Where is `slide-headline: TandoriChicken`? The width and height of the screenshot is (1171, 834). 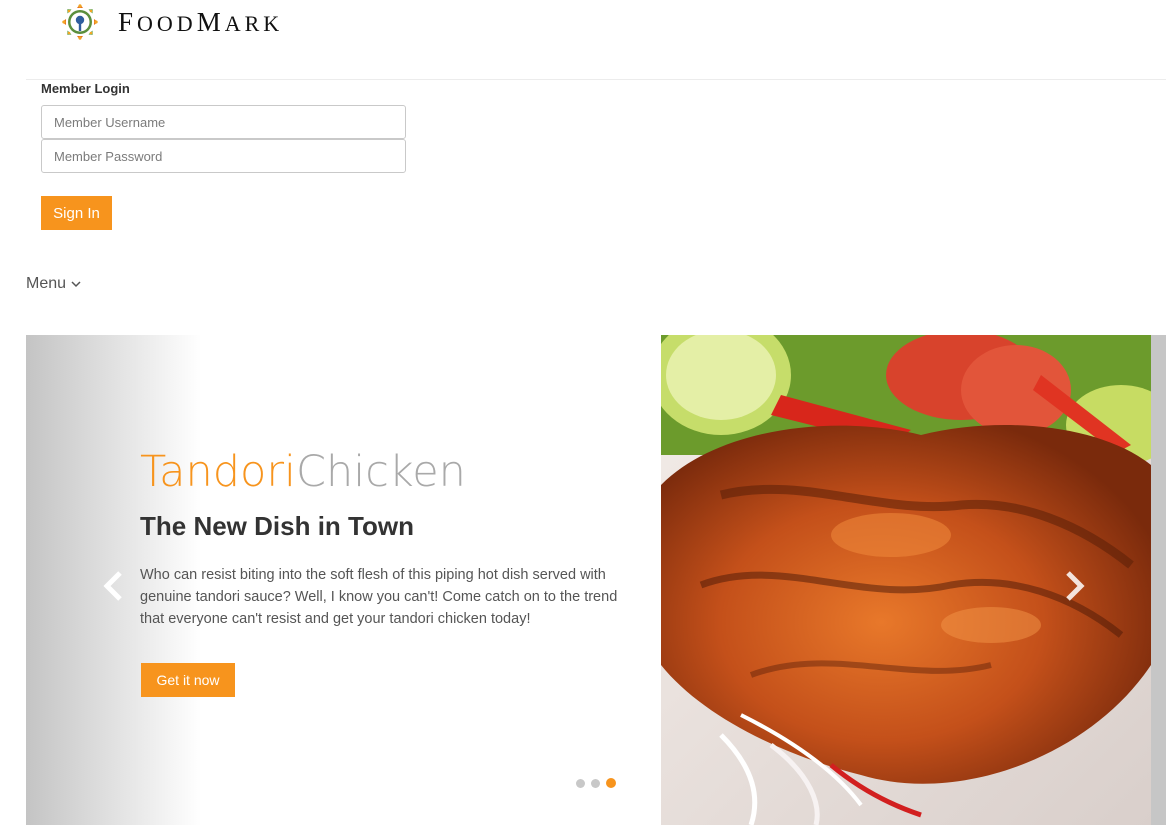 slide-headline: TandoriChicken is located at coordinates (303, 472).